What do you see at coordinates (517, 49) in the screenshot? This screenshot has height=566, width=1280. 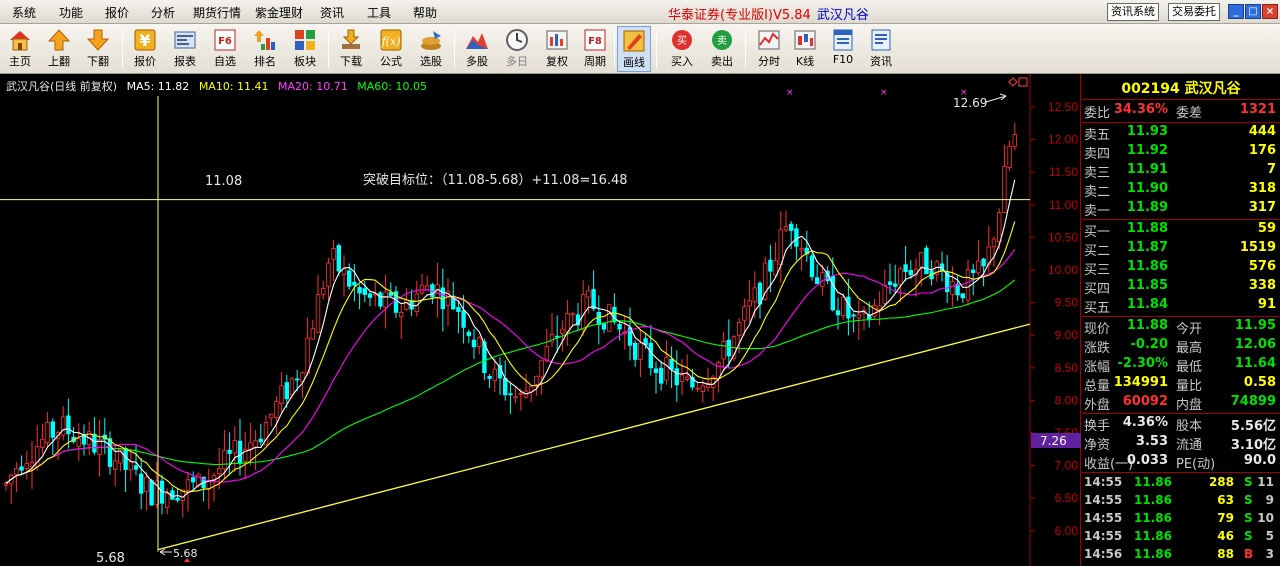 I see `toolbar-multi-day-button: 多日` at bounding box center [517, 49].